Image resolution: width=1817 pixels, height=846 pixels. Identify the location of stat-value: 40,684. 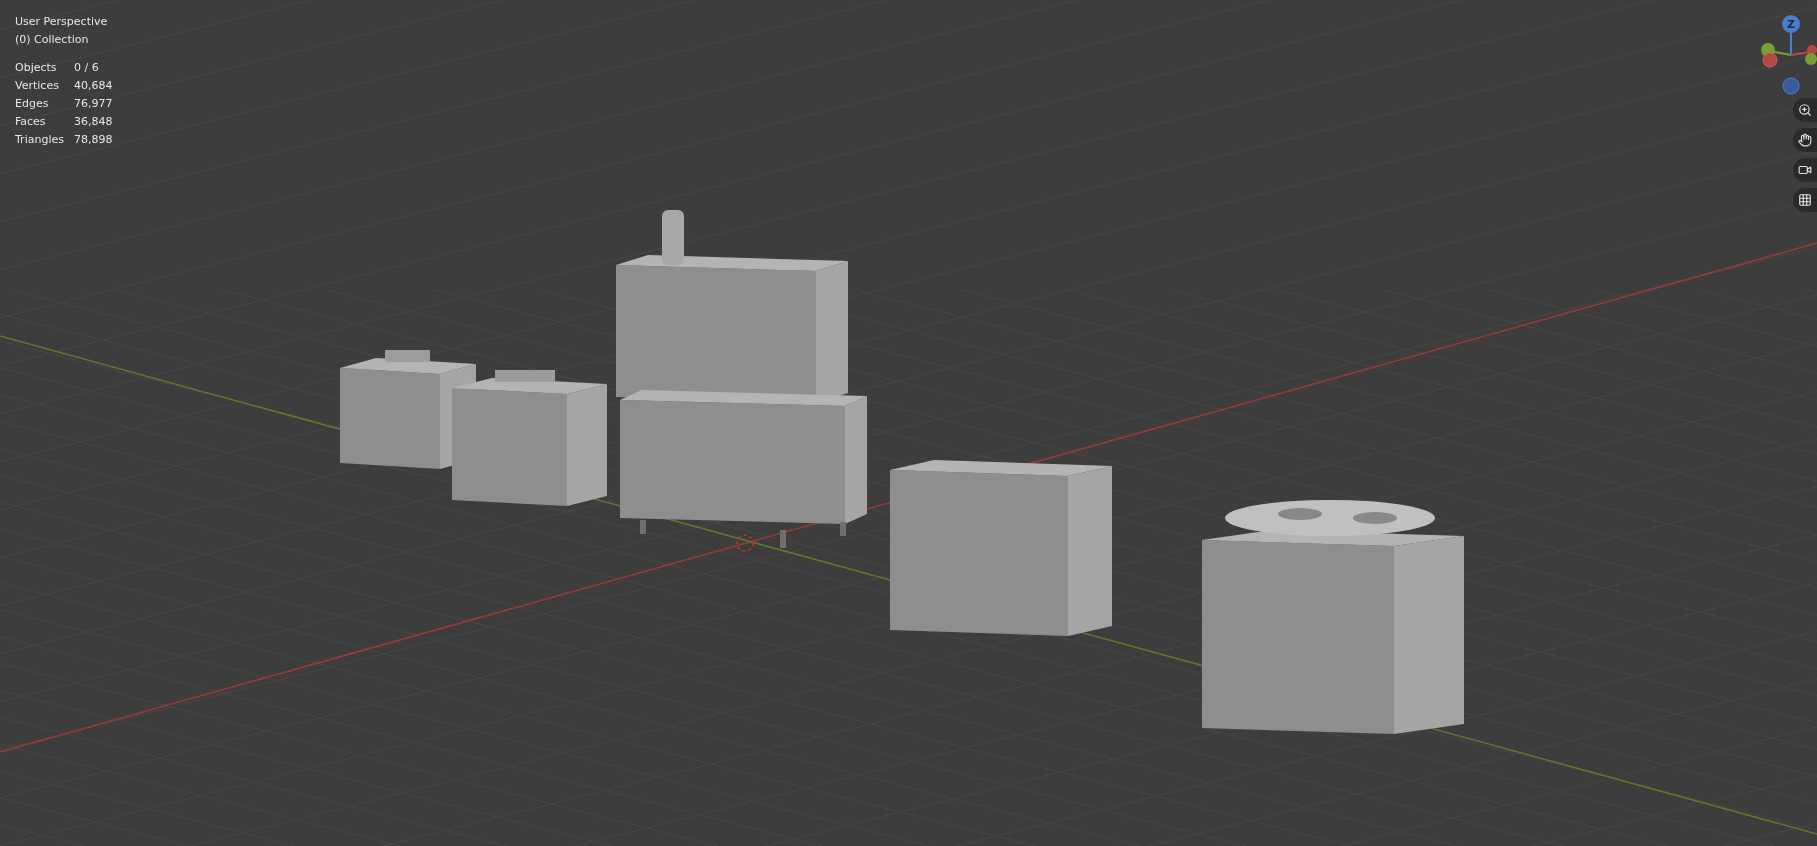
(93, 86).